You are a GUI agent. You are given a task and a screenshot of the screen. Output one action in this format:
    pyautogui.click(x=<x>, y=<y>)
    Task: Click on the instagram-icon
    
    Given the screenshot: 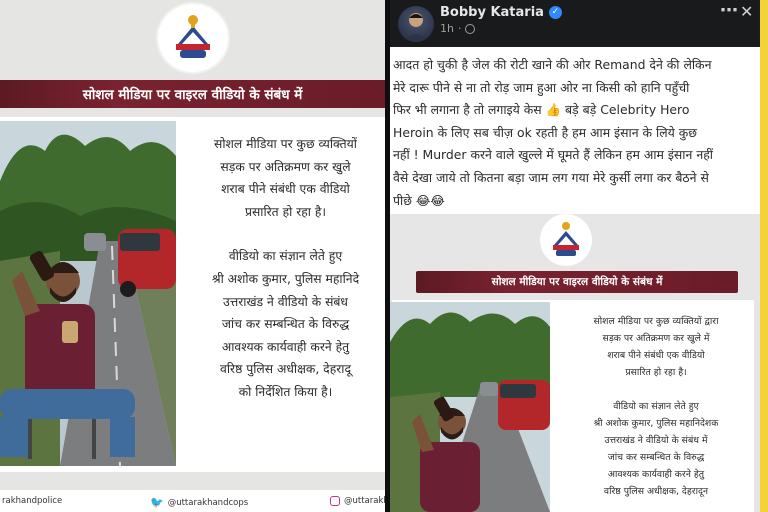 What is the action you would take?
    pyautogui.click(x=335, y=501)
    